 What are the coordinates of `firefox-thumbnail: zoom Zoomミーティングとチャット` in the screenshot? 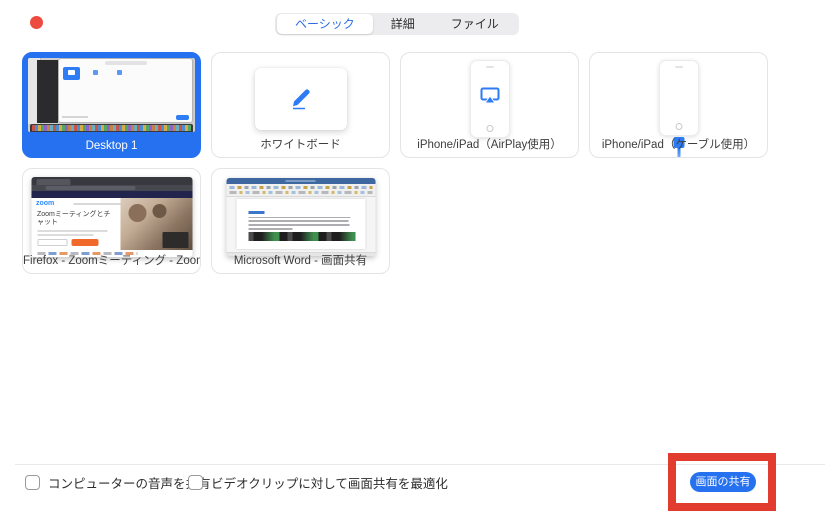 It's located at (111, 217).